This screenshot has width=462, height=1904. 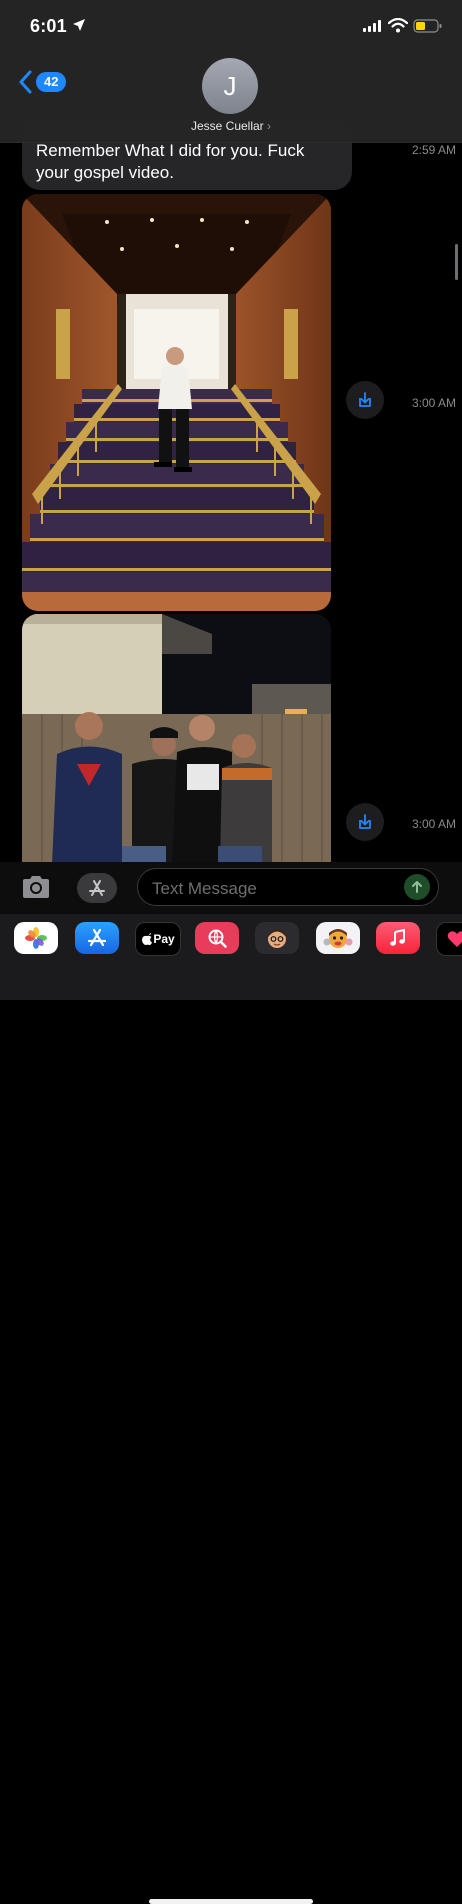 I want to click on group-photo-image, so click(x=176, y=739).